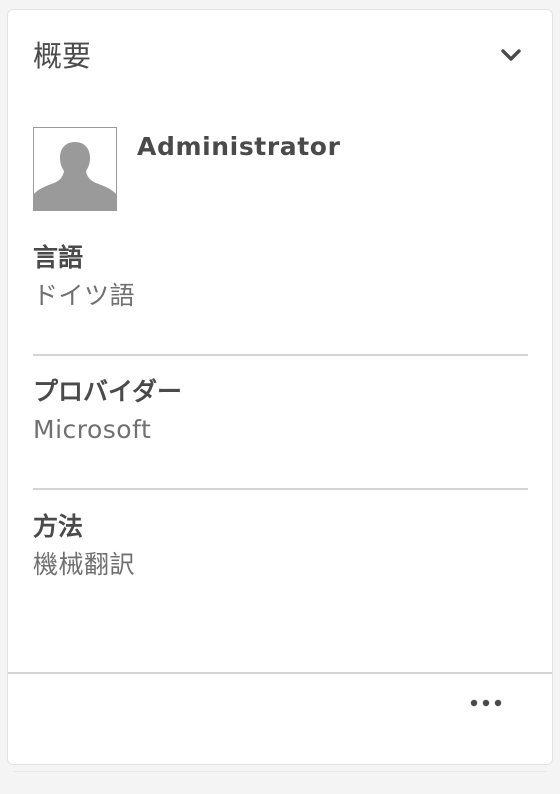 The image size is (560, 794). What do you see at coordinates (58, 526) in the screenshot?
I see `field-label: 方法` at bounding box center [58, 526].